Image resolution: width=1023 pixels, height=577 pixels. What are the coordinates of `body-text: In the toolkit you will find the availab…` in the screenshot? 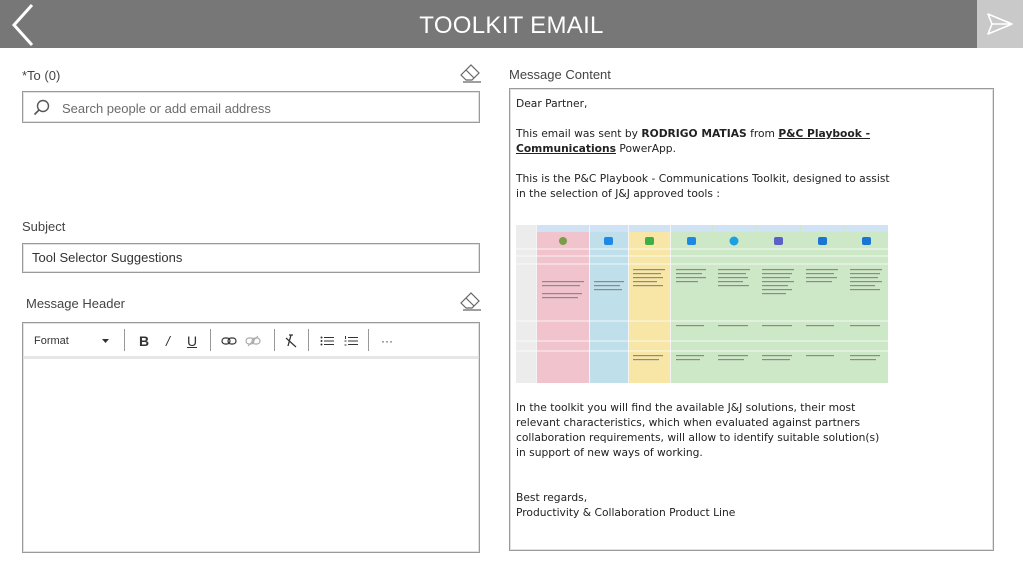 It's located at (698, 430).